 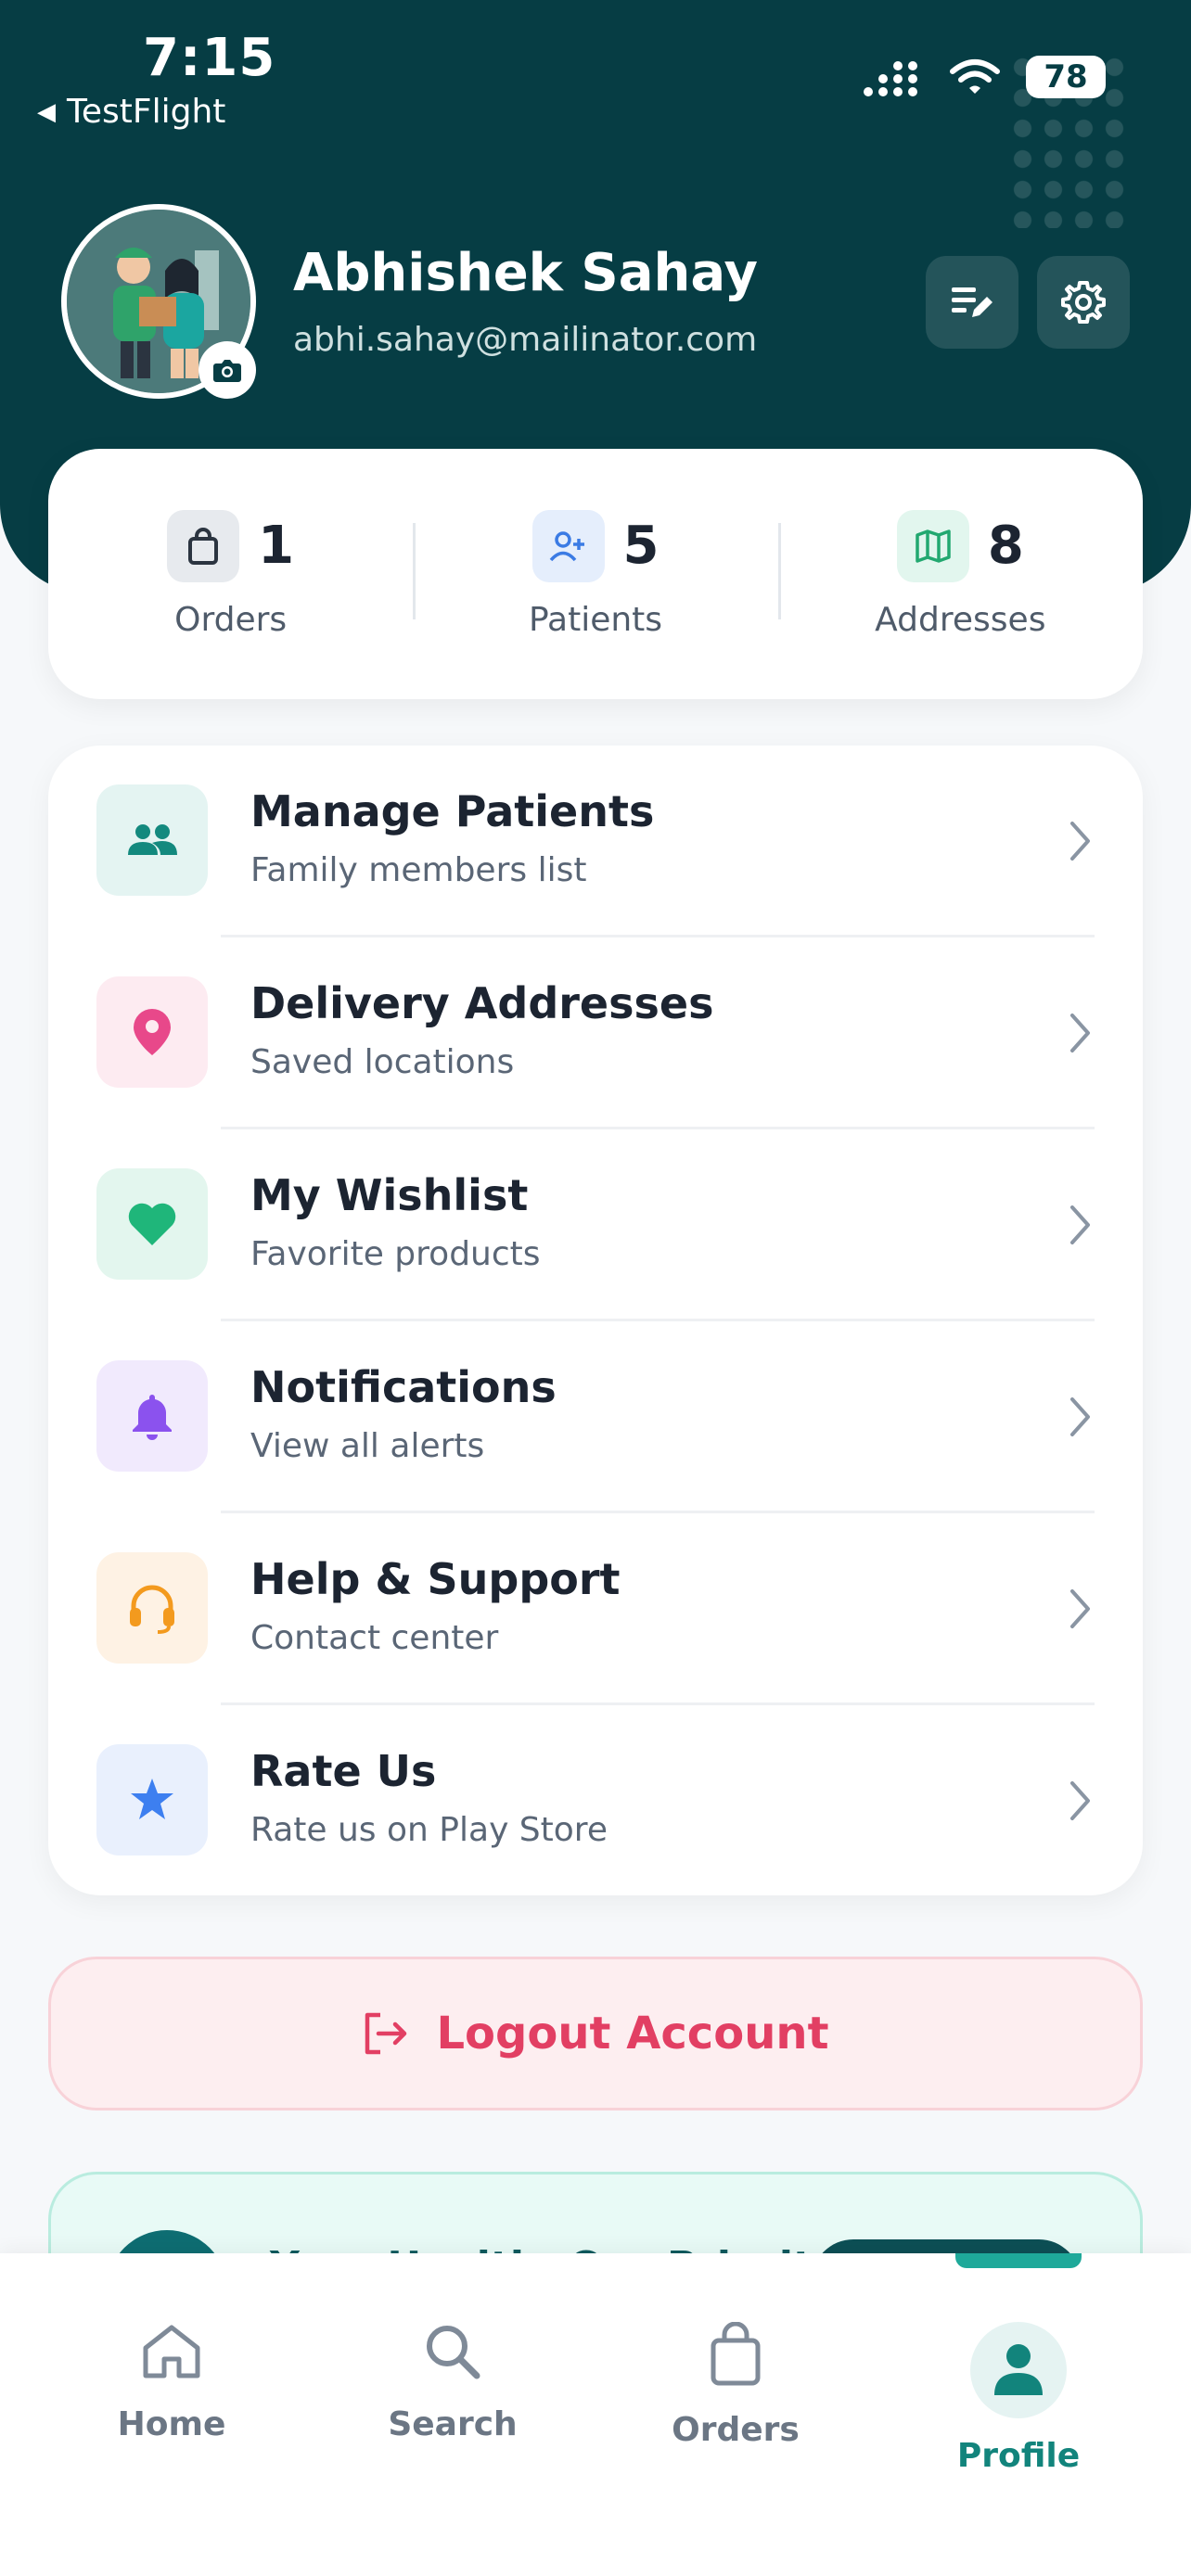 I want to click on stat-patients: 5 Patients, so click(x=595, y=574).